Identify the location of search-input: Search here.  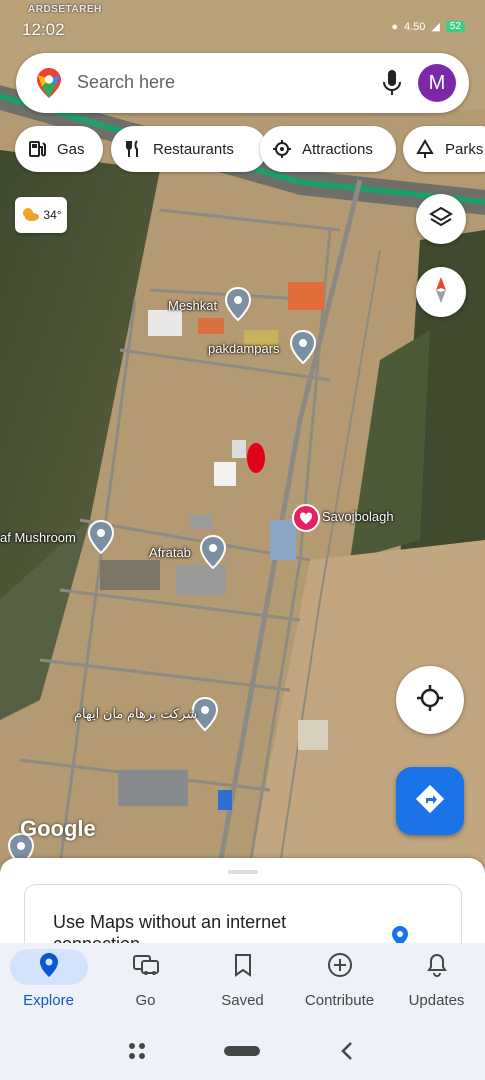
(126, 82).